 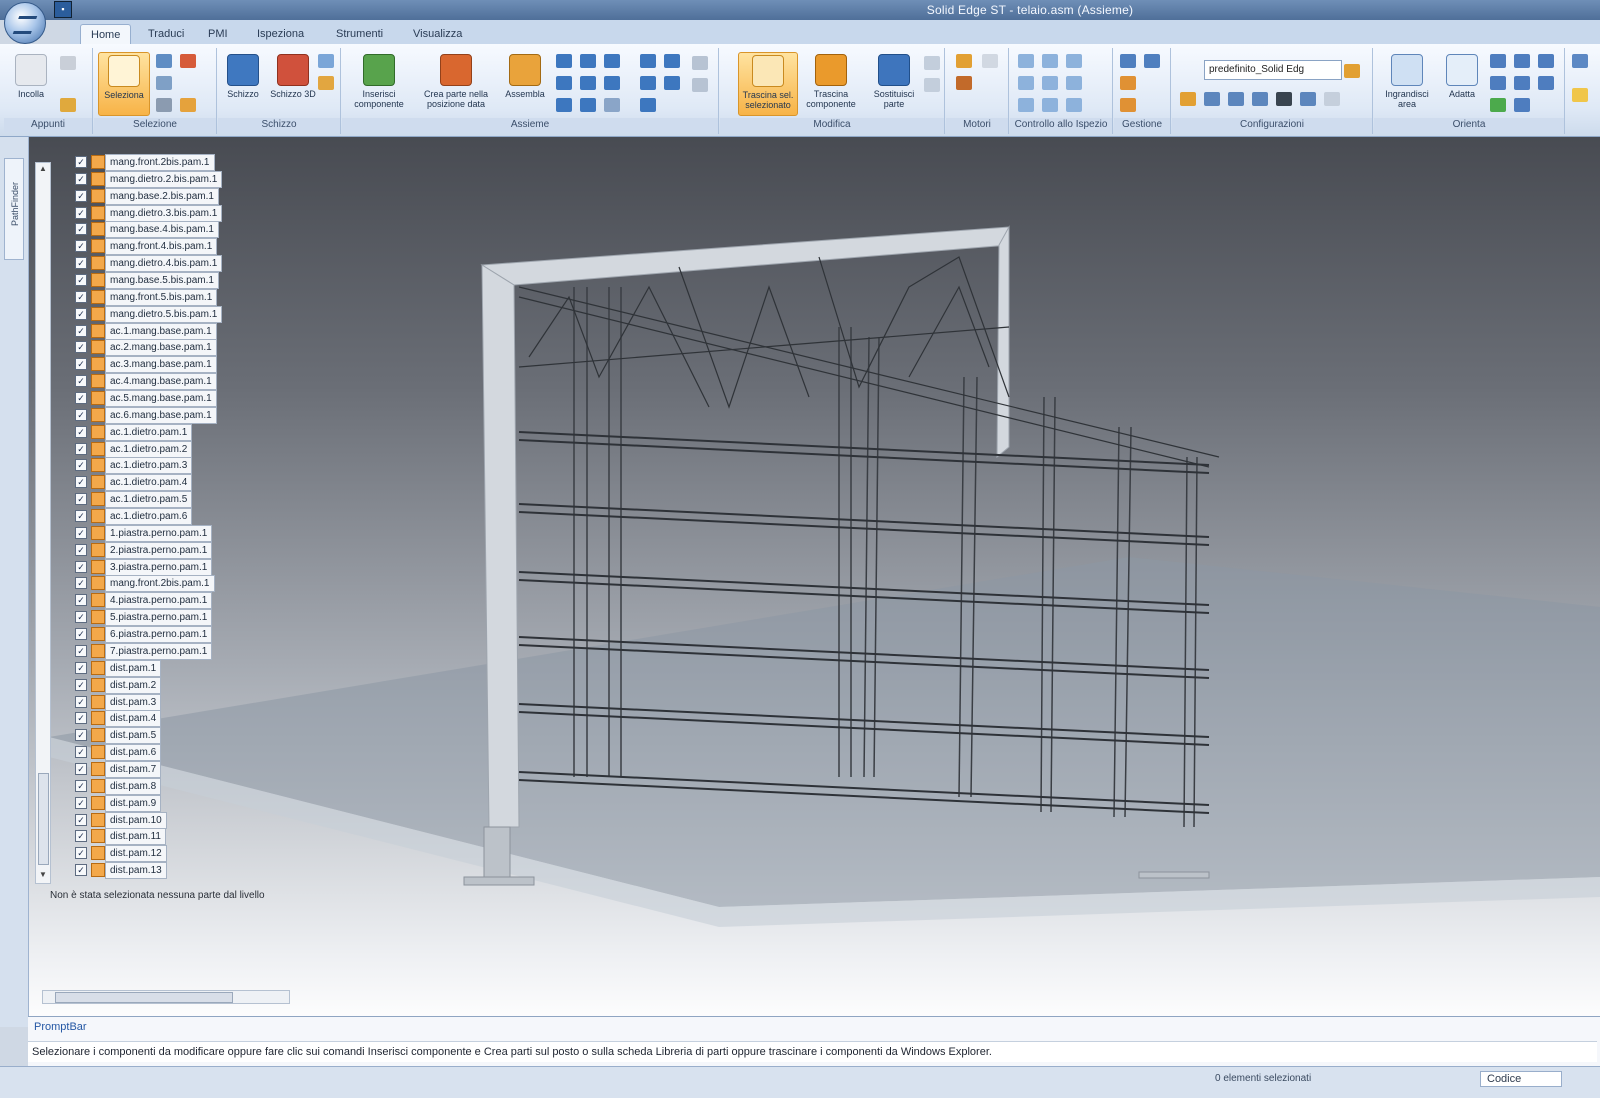 I want to click on distance-icon, so click(x=1074, y=61).